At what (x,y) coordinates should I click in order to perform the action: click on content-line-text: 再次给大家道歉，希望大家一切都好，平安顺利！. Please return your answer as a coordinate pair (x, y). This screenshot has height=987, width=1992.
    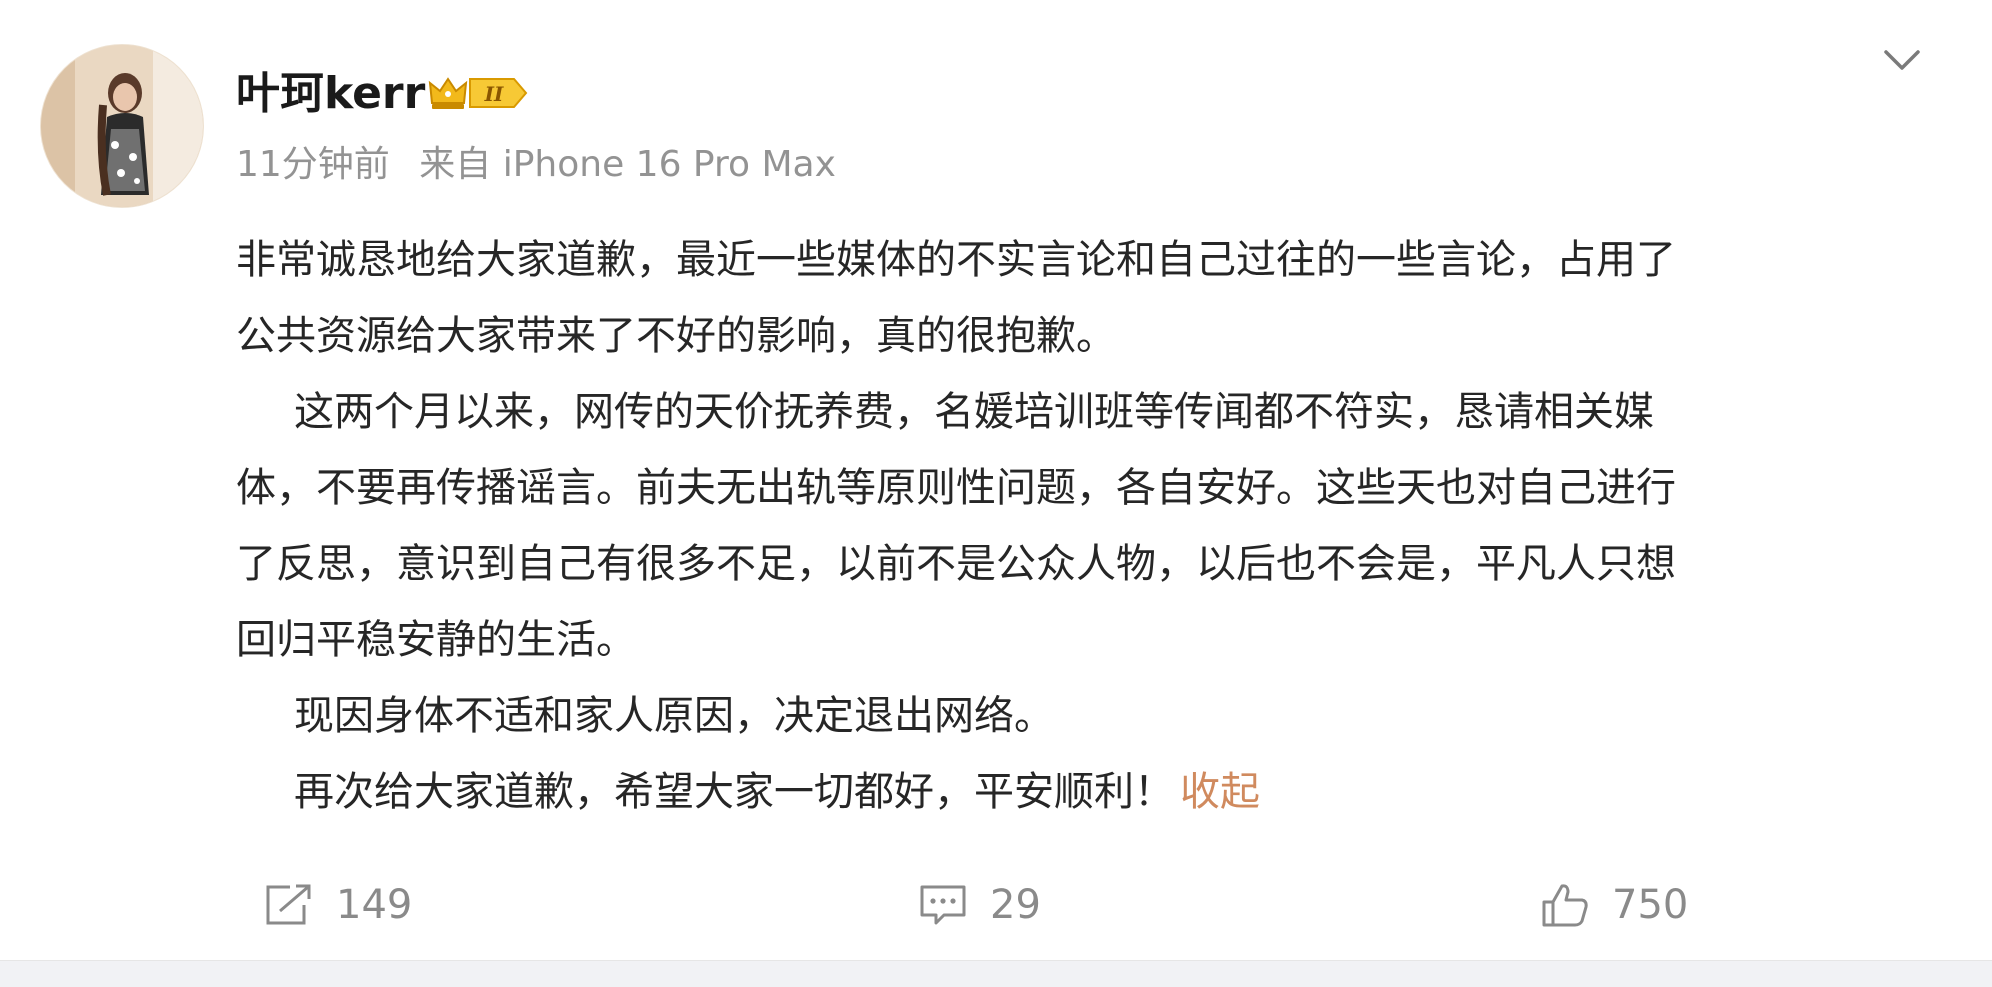
    Looking at the image, I should click on (734, 792).